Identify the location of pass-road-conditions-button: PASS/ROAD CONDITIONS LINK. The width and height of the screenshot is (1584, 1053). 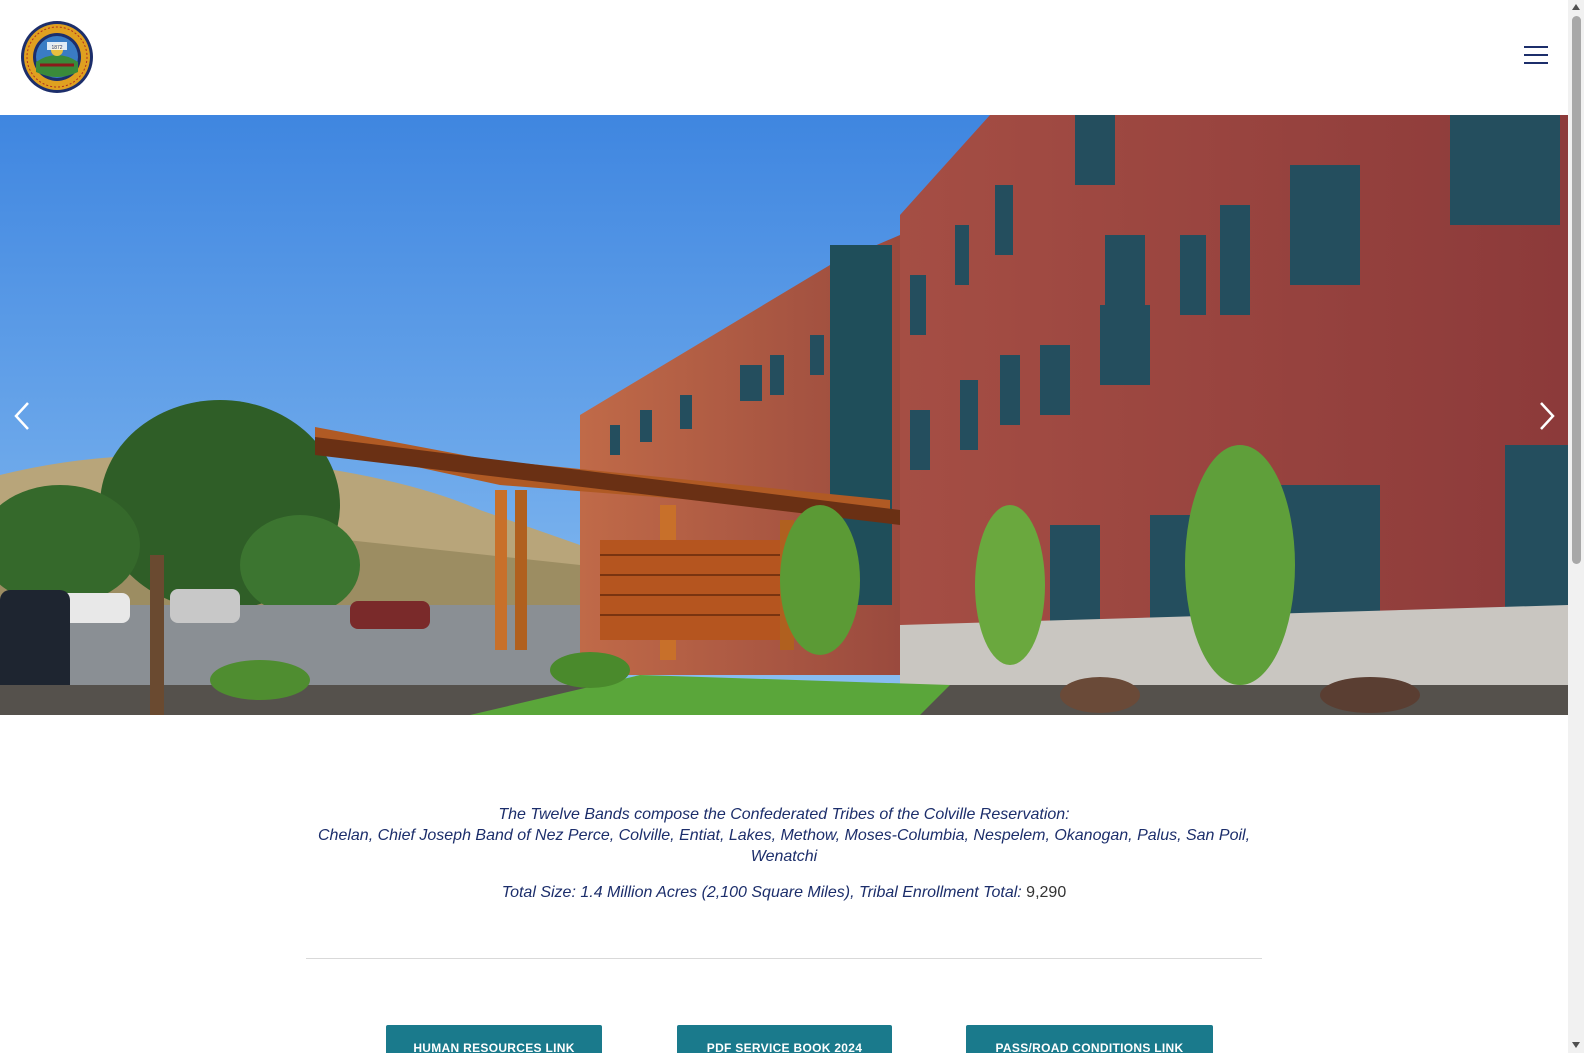
(1089, 1039).